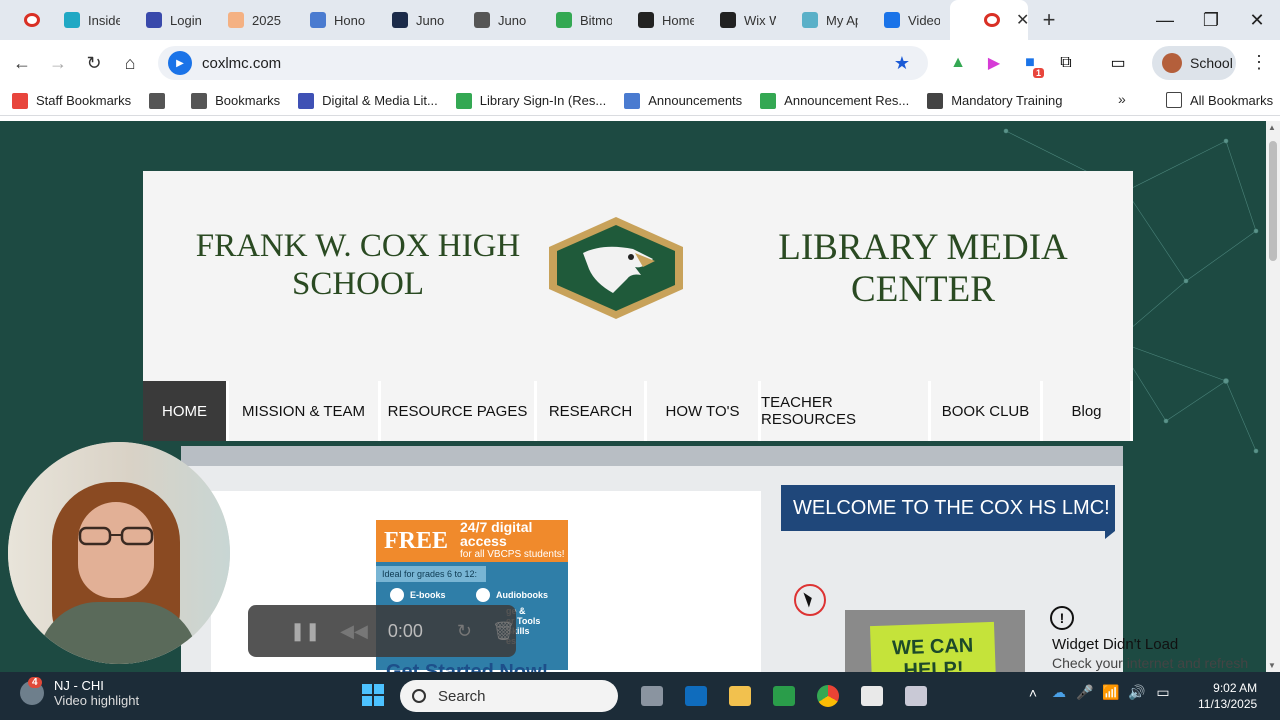 This screenshot has width=1280, height=720. I want to click on start-windows-icon, so click(373, 695).